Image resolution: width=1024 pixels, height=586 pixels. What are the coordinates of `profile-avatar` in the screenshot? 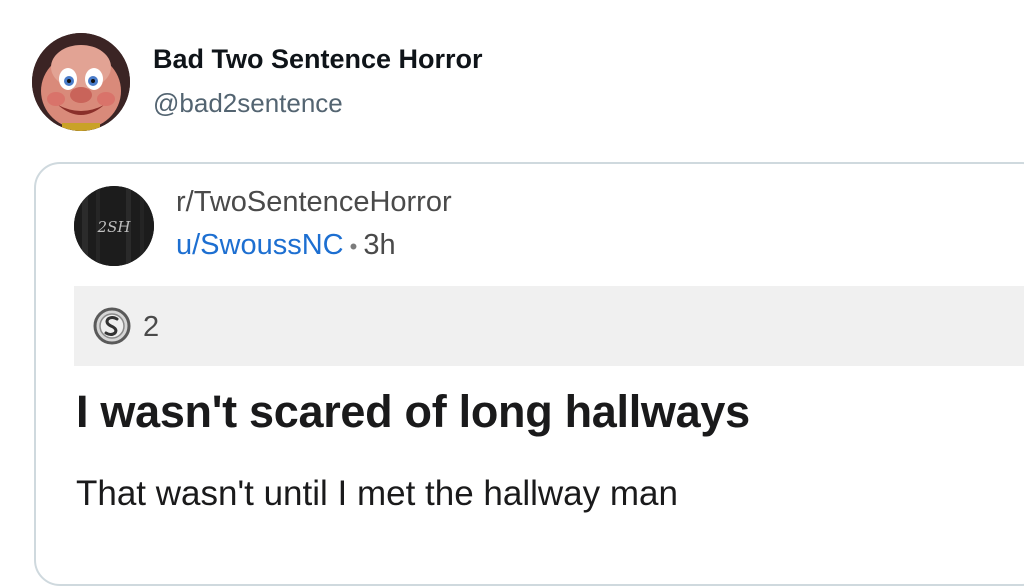 It's located at (81, 82).